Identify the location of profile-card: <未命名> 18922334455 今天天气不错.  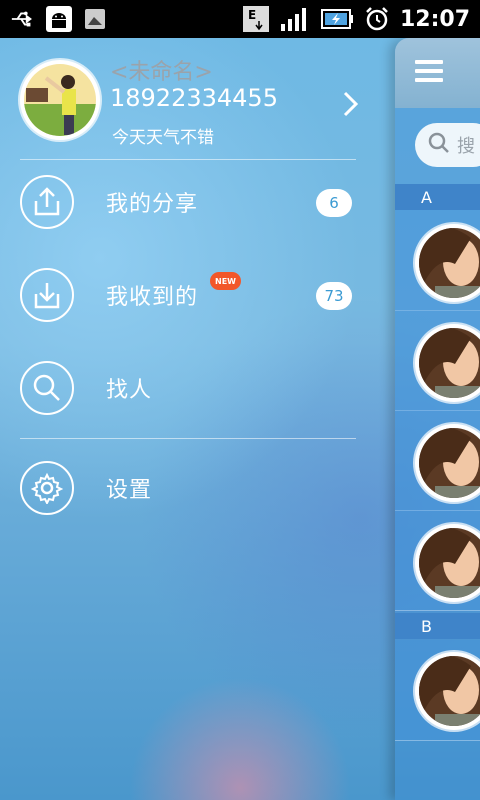
(205, 110).